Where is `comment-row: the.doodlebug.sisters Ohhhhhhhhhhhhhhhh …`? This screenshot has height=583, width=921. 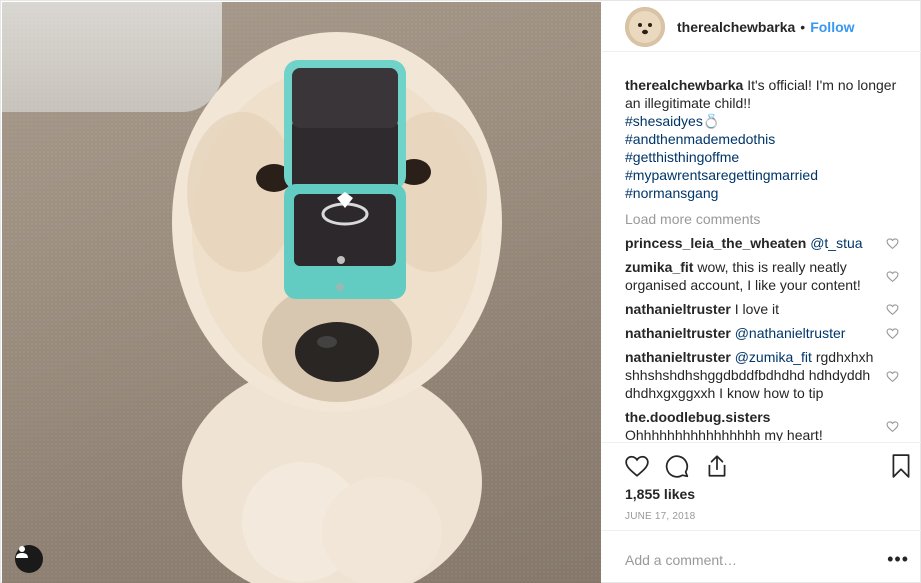
comment-row: the.doodlebug.sisters Ohhhhhhhhhhhhhhhh … is located at coordinates (765, 424).